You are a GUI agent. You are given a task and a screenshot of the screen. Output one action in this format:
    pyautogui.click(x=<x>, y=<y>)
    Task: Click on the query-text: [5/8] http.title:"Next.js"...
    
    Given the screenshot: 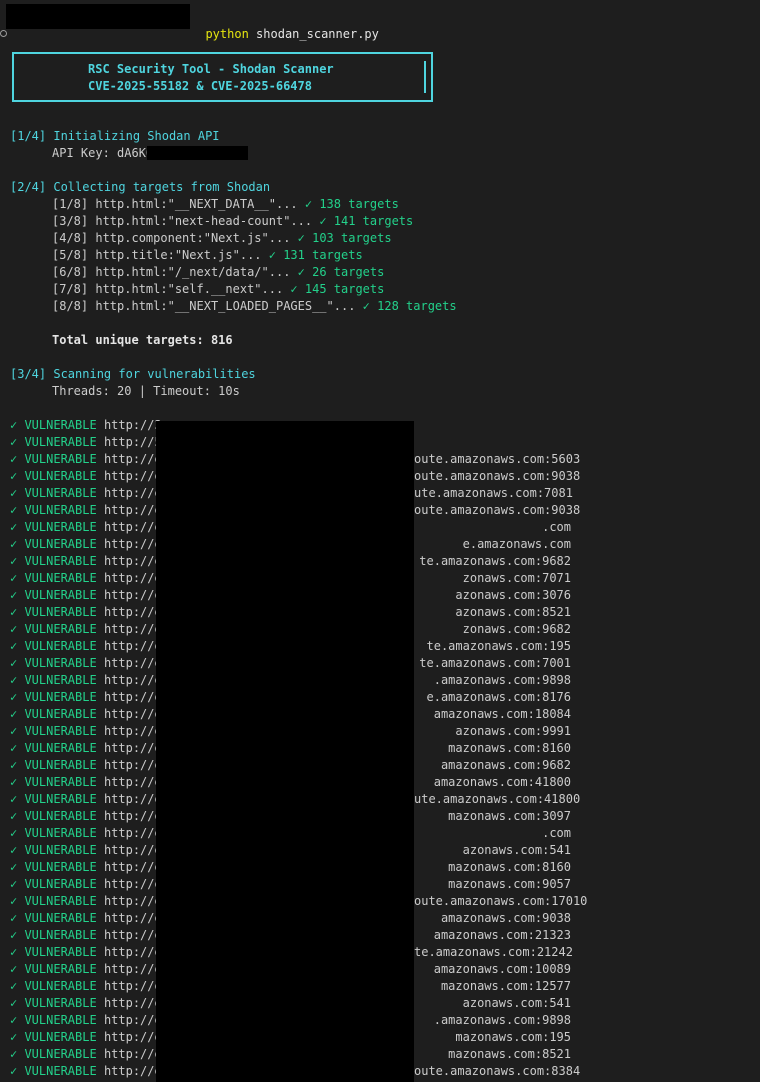 What is the action you would take?
    pyautogui.click(x=157, y=255)
    